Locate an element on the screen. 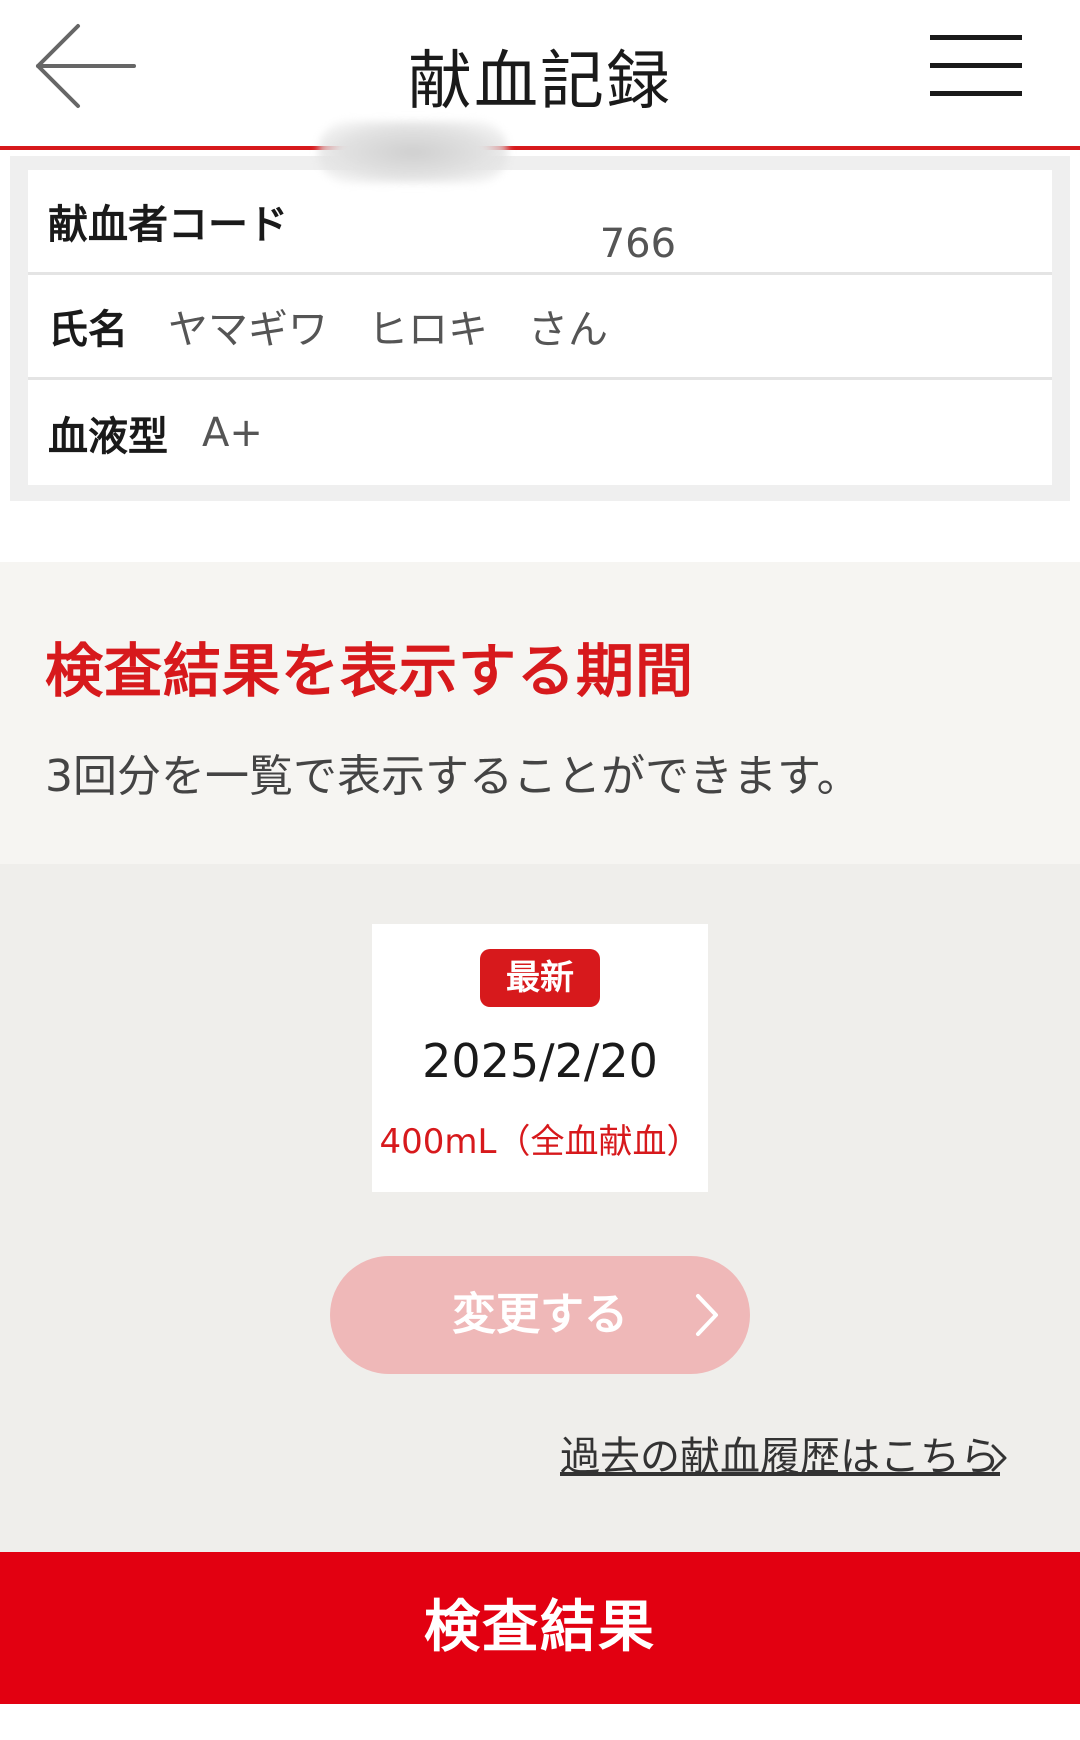 This screenshot has width=1080, height=1740. blood-type-value: A+ is located at coordinates (232, 432).